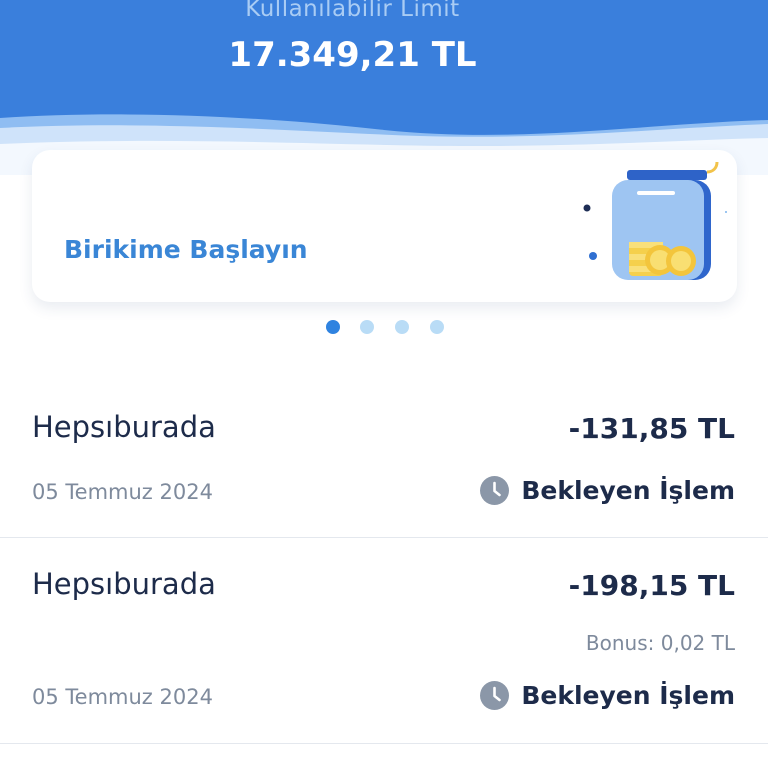 Image resolution: width=768 pixels, height=768 pixels. Describe the element at coordinates (660, 643) in the screenshot. I see `transaction-bonus: Bonus: 0,02 TL` at that location.